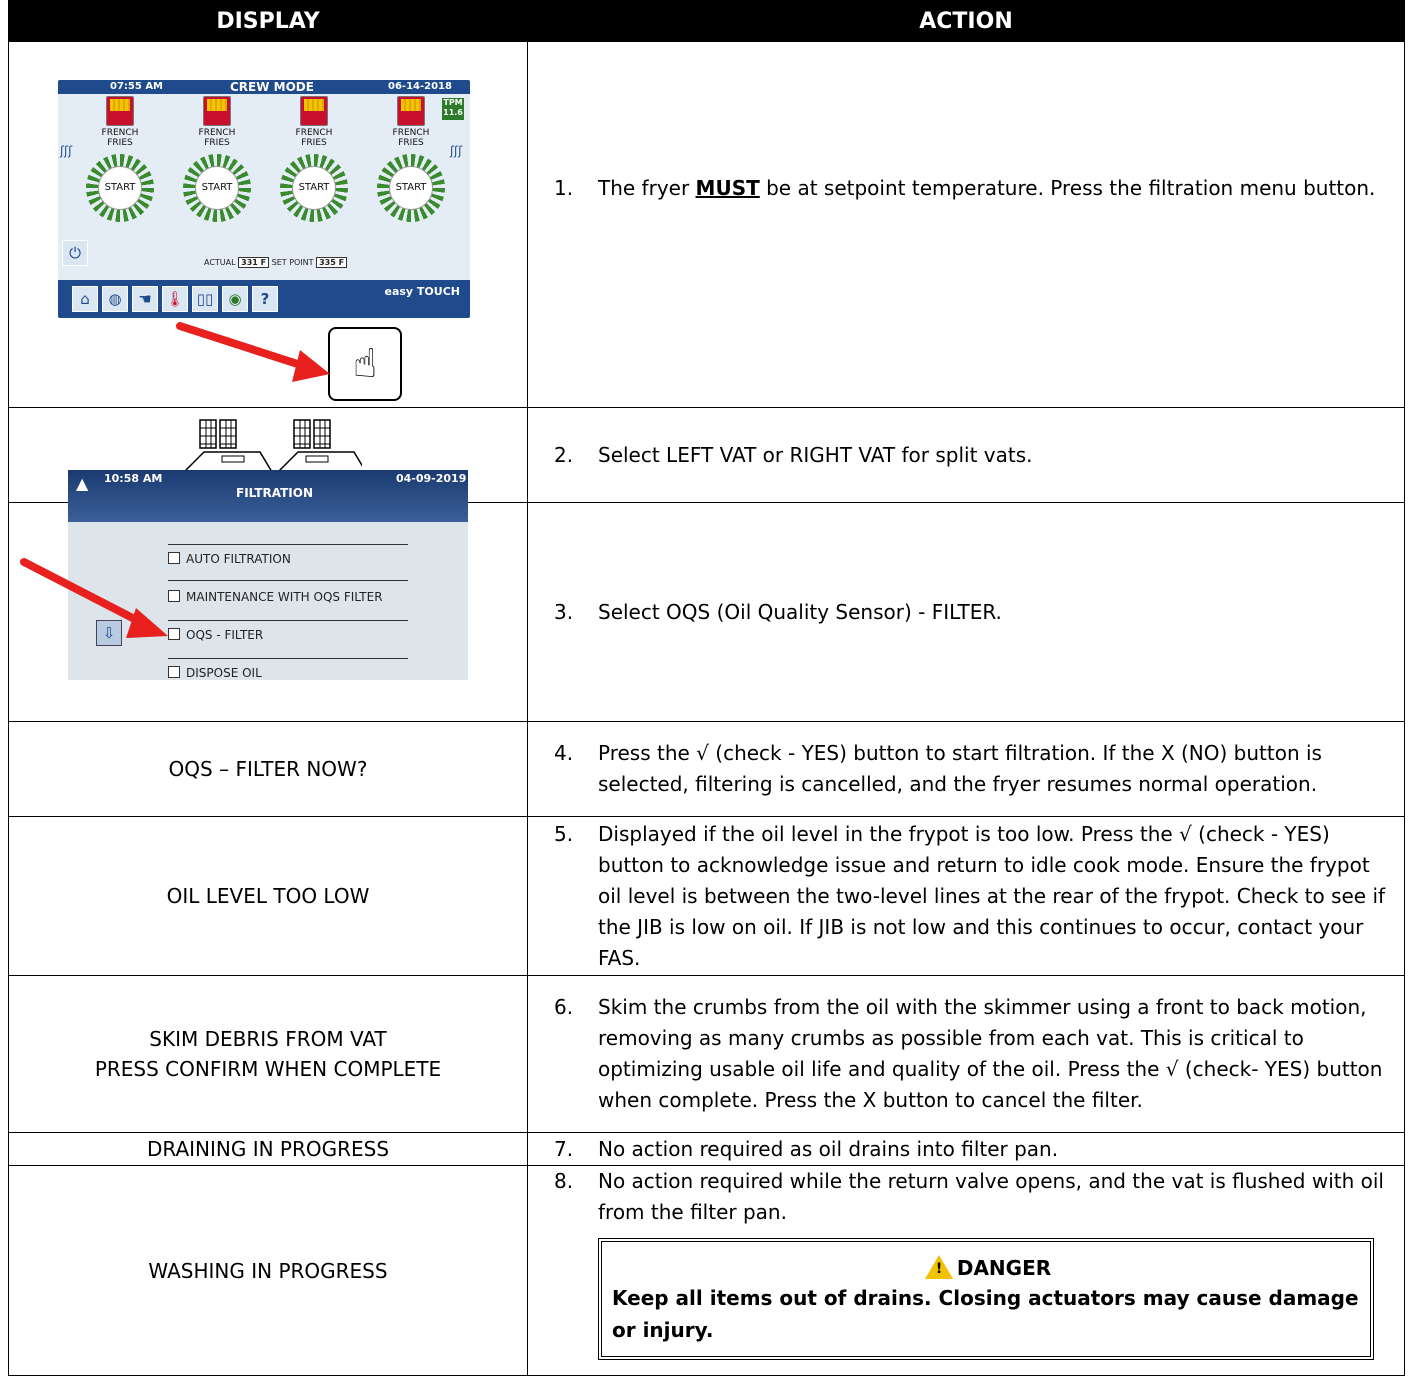 Image resolution: width=1408 pixels, height=1376 pixels. What do you see at coordinates (215, 635) in the screenshot?
I see `option-oqs-filter: OQS - FILTER` at bounding box center [215, 635].